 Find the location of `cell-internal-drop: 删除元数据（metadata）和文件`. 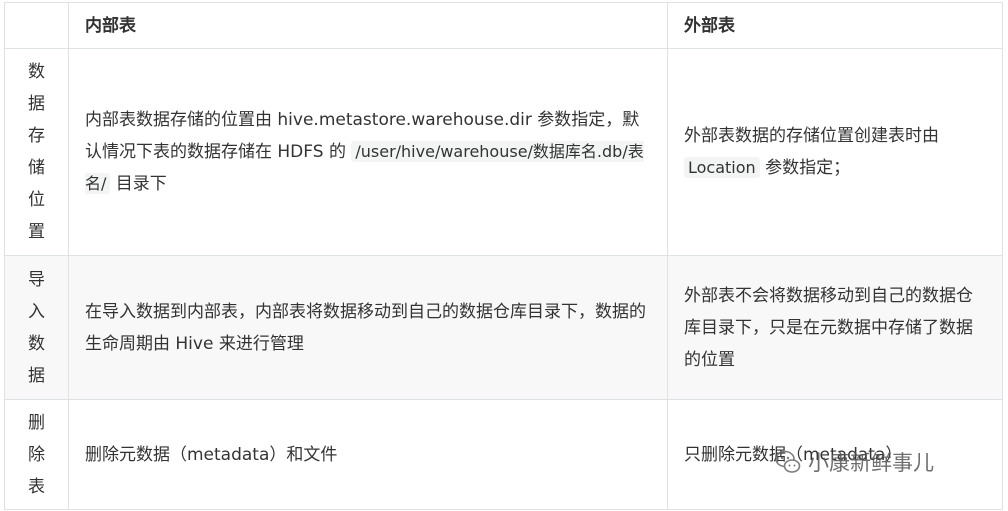

cell-internal-drop: 删除元数据（metadata）和文件 is located at coordinates (368, 454).